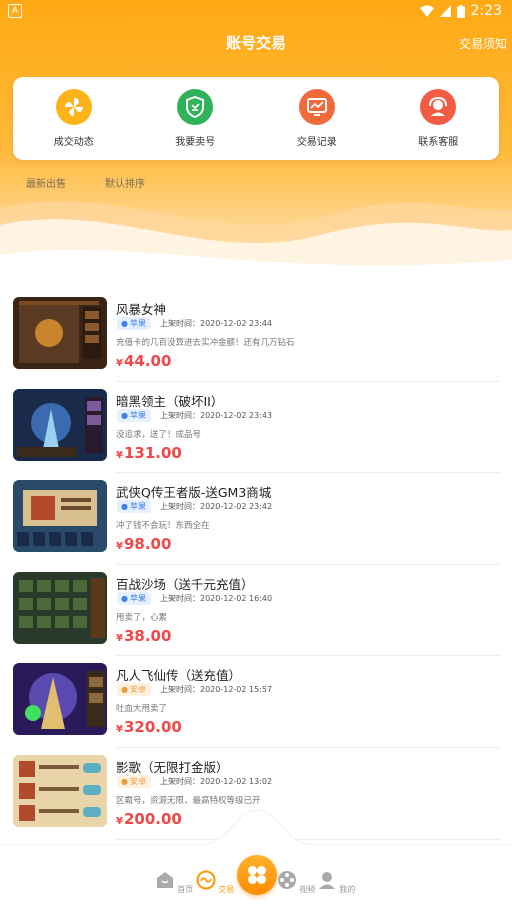  I want to click on signal-icon, so click(445, 11).